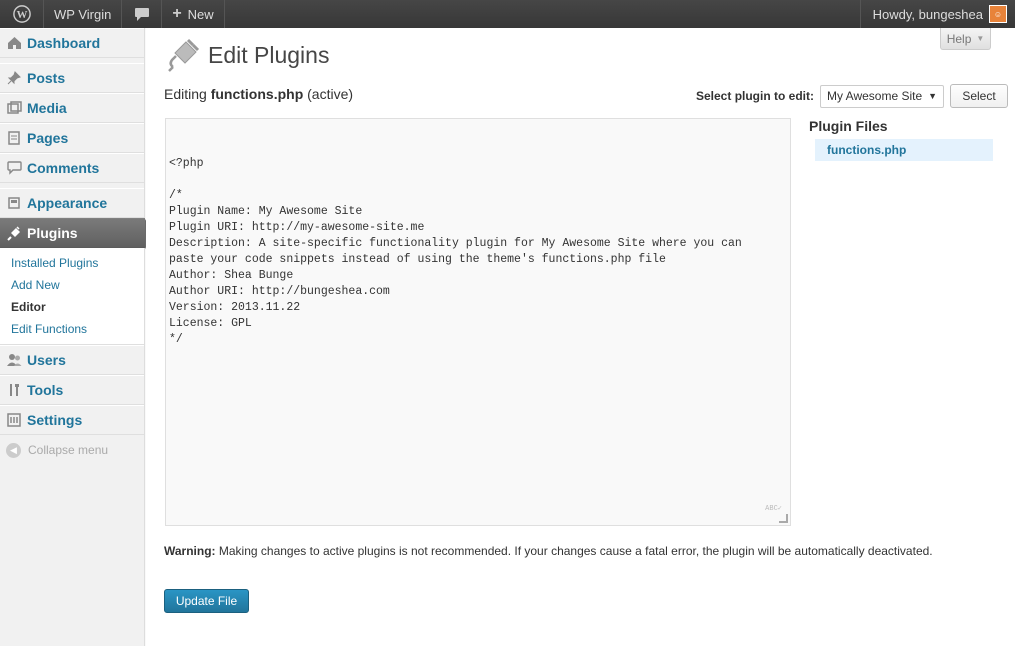 Image resolution: width=1015 pixels, height=646 pixels. What do you see at coordinates (72, 263) in the screenshot?
I see `submenu-installed-plugins: Installed Plugins` at bounding box center [72, 263].